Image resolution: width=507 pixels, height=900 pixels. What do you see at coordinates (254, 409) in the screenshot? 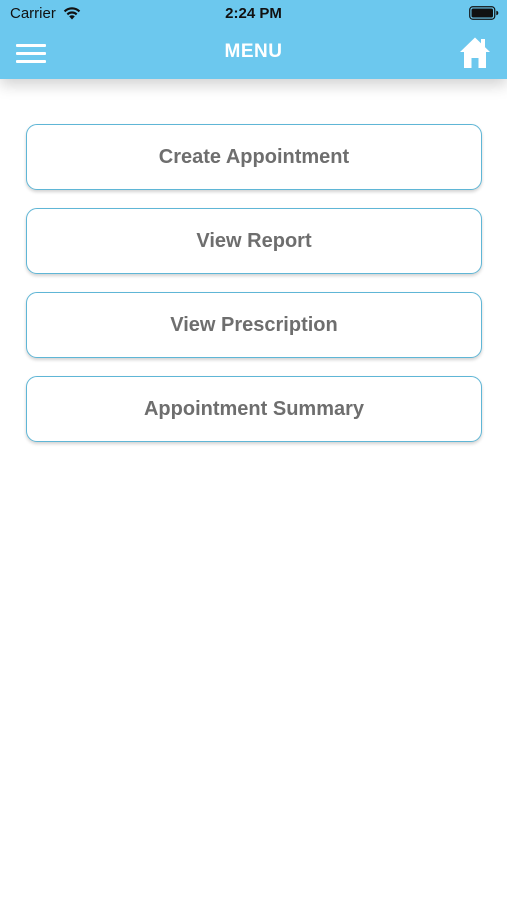
I see `appointment-summary-button: Appointment Summary` at bounding box center [254, 409].